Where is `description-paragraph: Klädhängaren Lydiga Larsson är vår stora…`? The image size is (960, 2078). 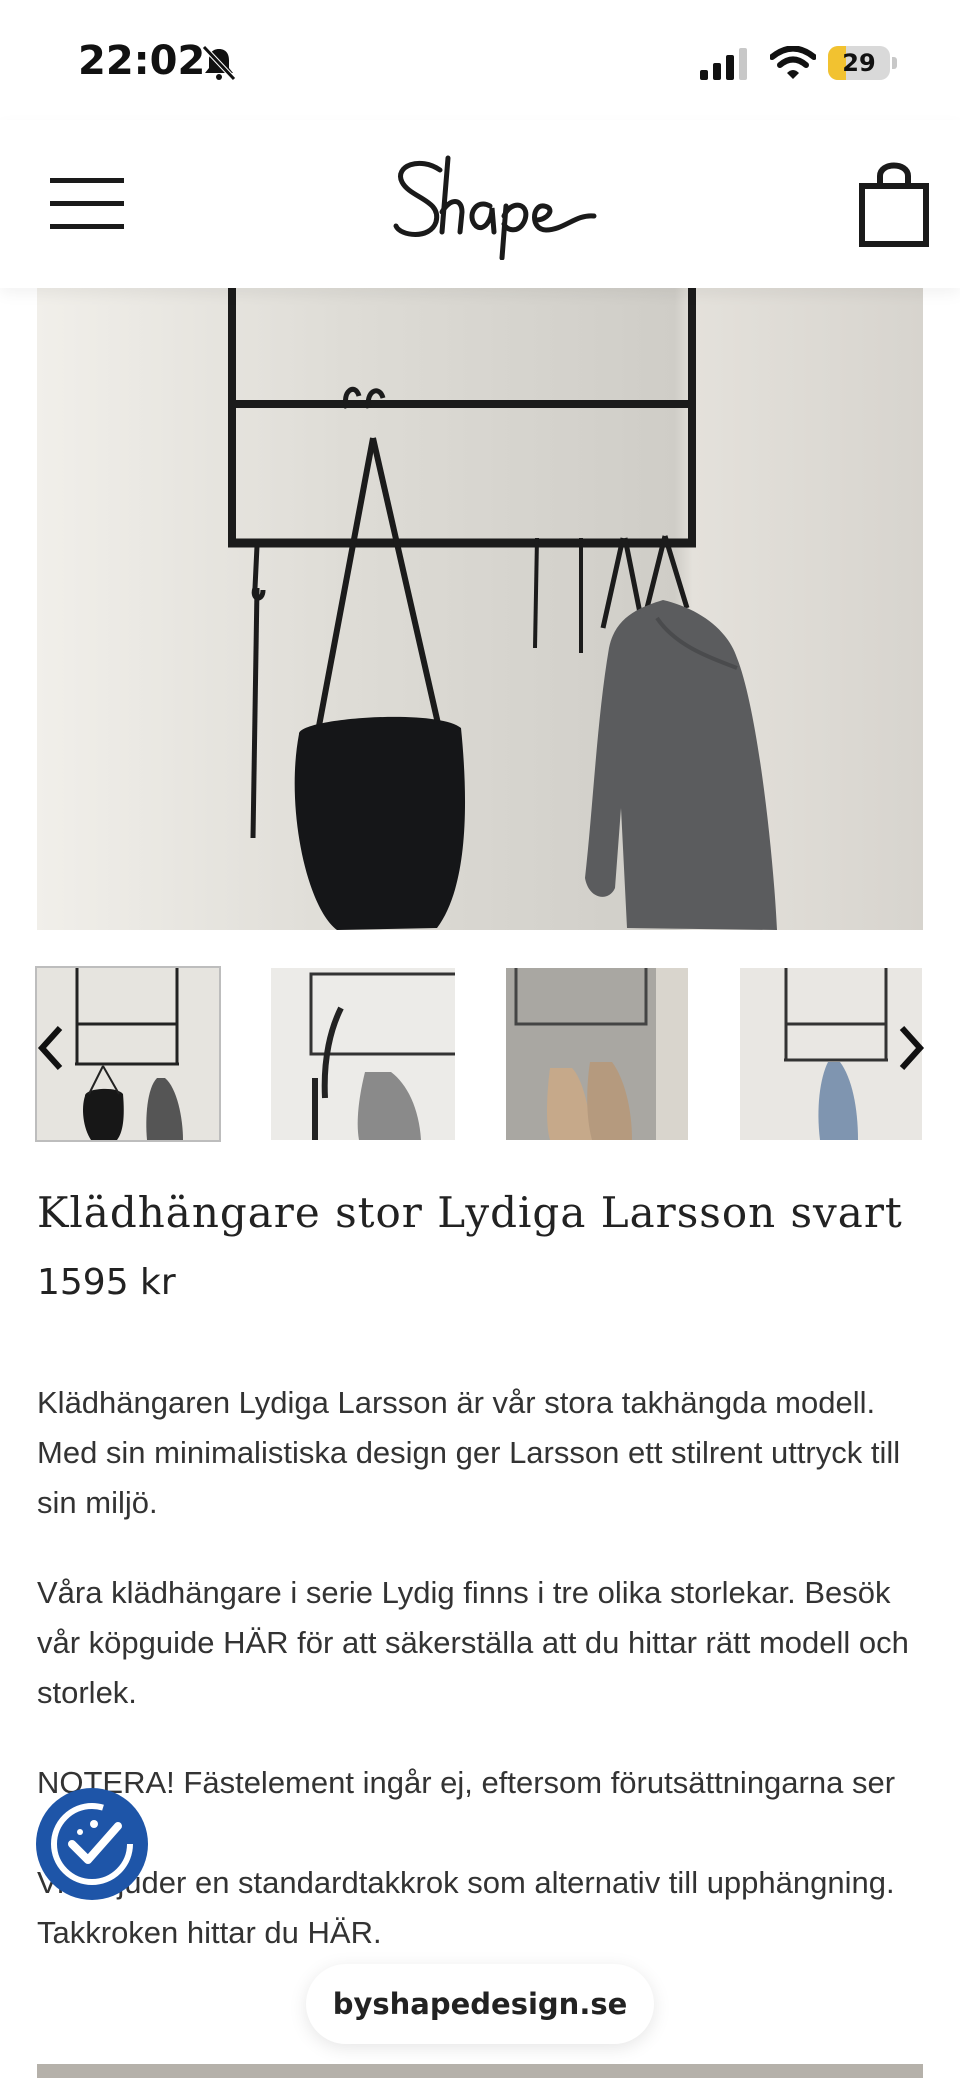 description-paragraph: Klädhängaren Lydiga Larsson är vår stora… is located at coordinates (469, 1452).